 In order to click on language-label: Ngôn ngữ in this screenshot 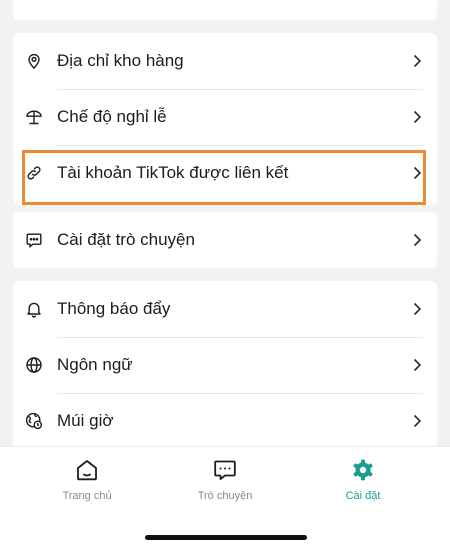, I will do `click(95, 364)`.